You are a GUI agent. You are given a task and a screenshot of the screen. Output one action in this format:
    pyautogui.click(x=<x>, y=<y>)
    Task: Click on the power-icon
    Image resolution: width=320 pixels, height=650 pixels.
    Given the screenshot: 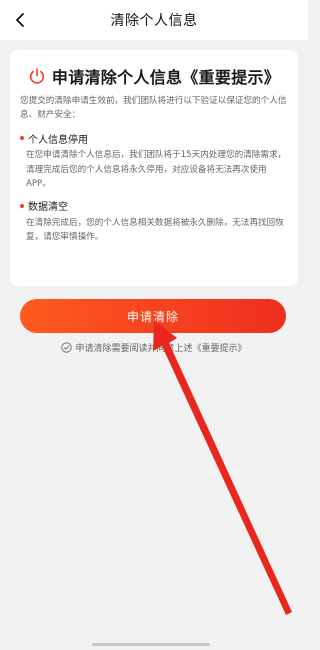 What is the action you would take?
    pyautogui.click(x=37, y=76)
    